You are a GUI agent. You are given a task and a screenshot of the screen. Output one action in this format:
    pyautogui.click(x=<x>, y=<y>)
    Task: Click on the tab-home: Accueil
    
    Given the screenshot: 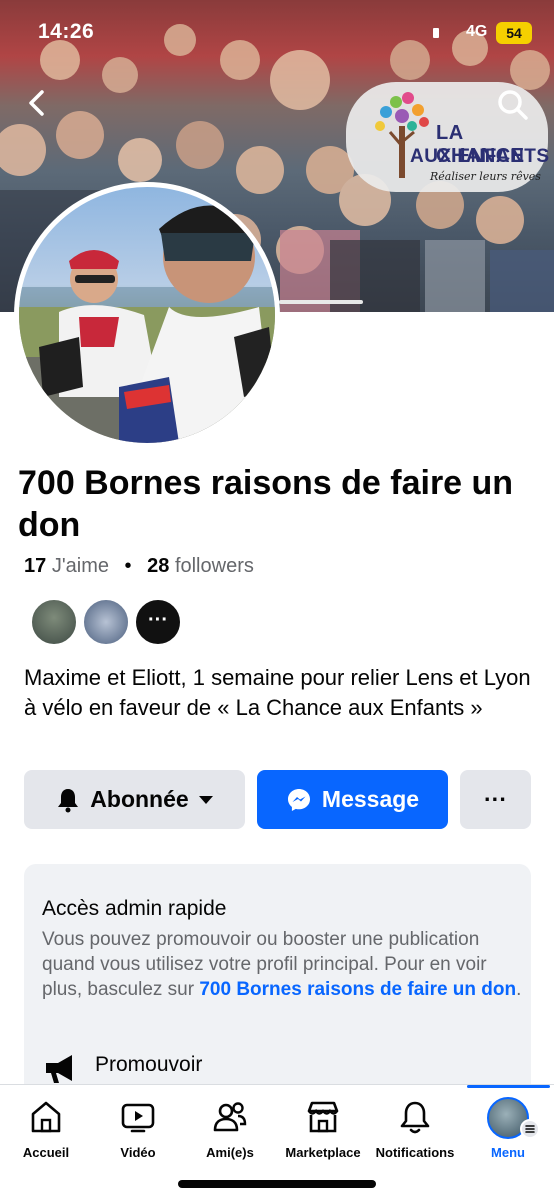 What is the action you would take?
    pyautogui.click(x=46, y=1130)
    